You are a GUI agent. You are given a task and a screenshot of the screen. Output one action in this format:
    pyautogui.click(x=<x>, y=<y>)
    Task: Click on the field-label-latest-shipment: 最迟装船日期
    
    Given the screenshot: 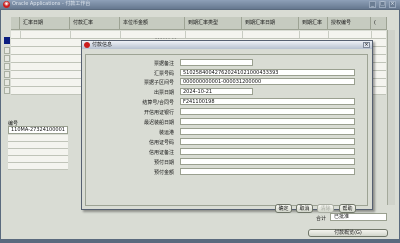 What is the action you would take?
    pyautogui.click(x=158, y=123)
    